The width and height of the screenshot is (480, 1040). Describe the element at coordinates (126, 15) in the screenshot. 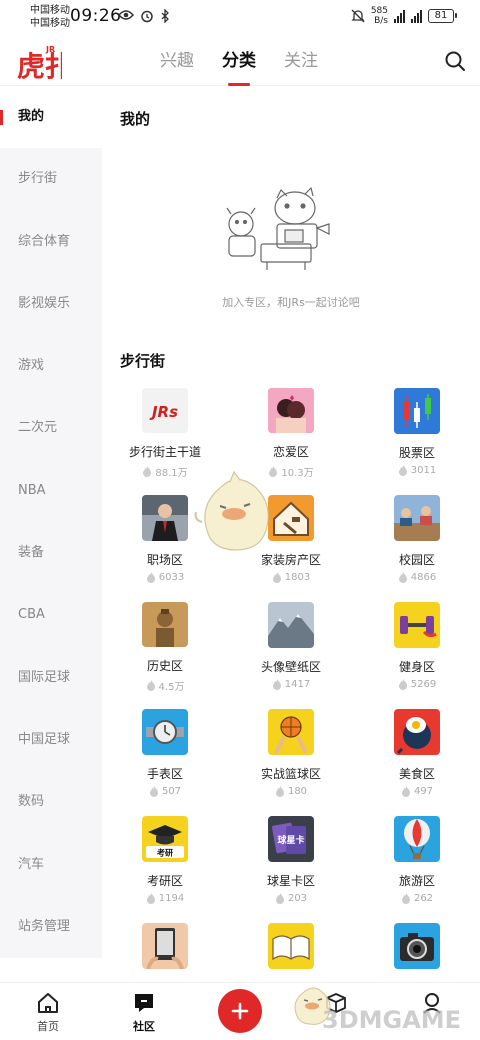

I see `eye-icon` at that location.